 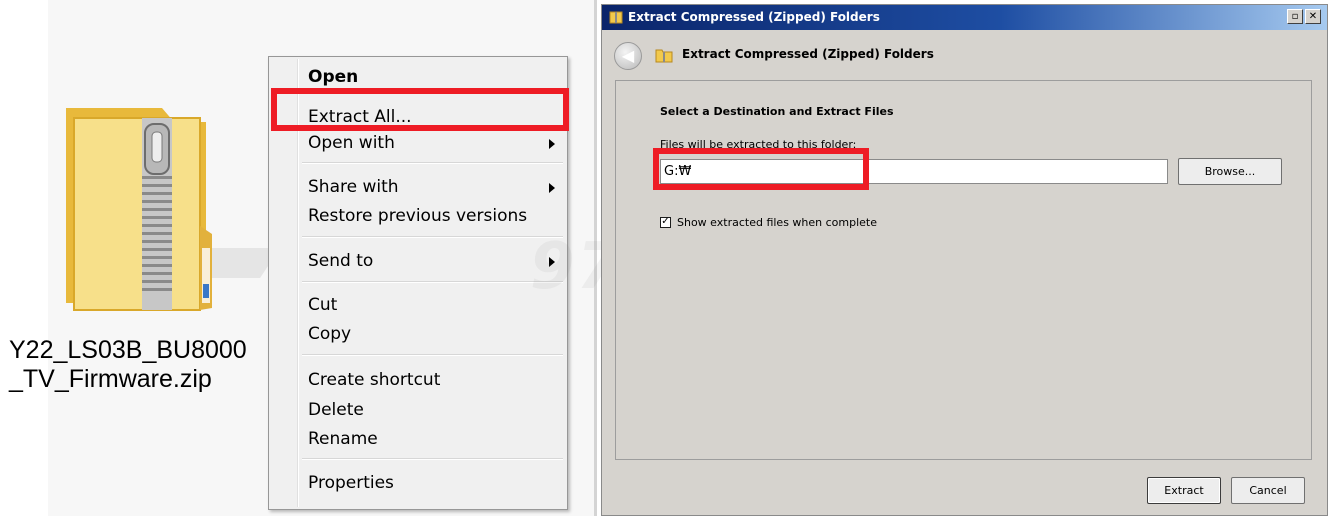 I want to click on dialog-heading: Extract Compressed (Zipped) Folders, so click(x=808, y=54).